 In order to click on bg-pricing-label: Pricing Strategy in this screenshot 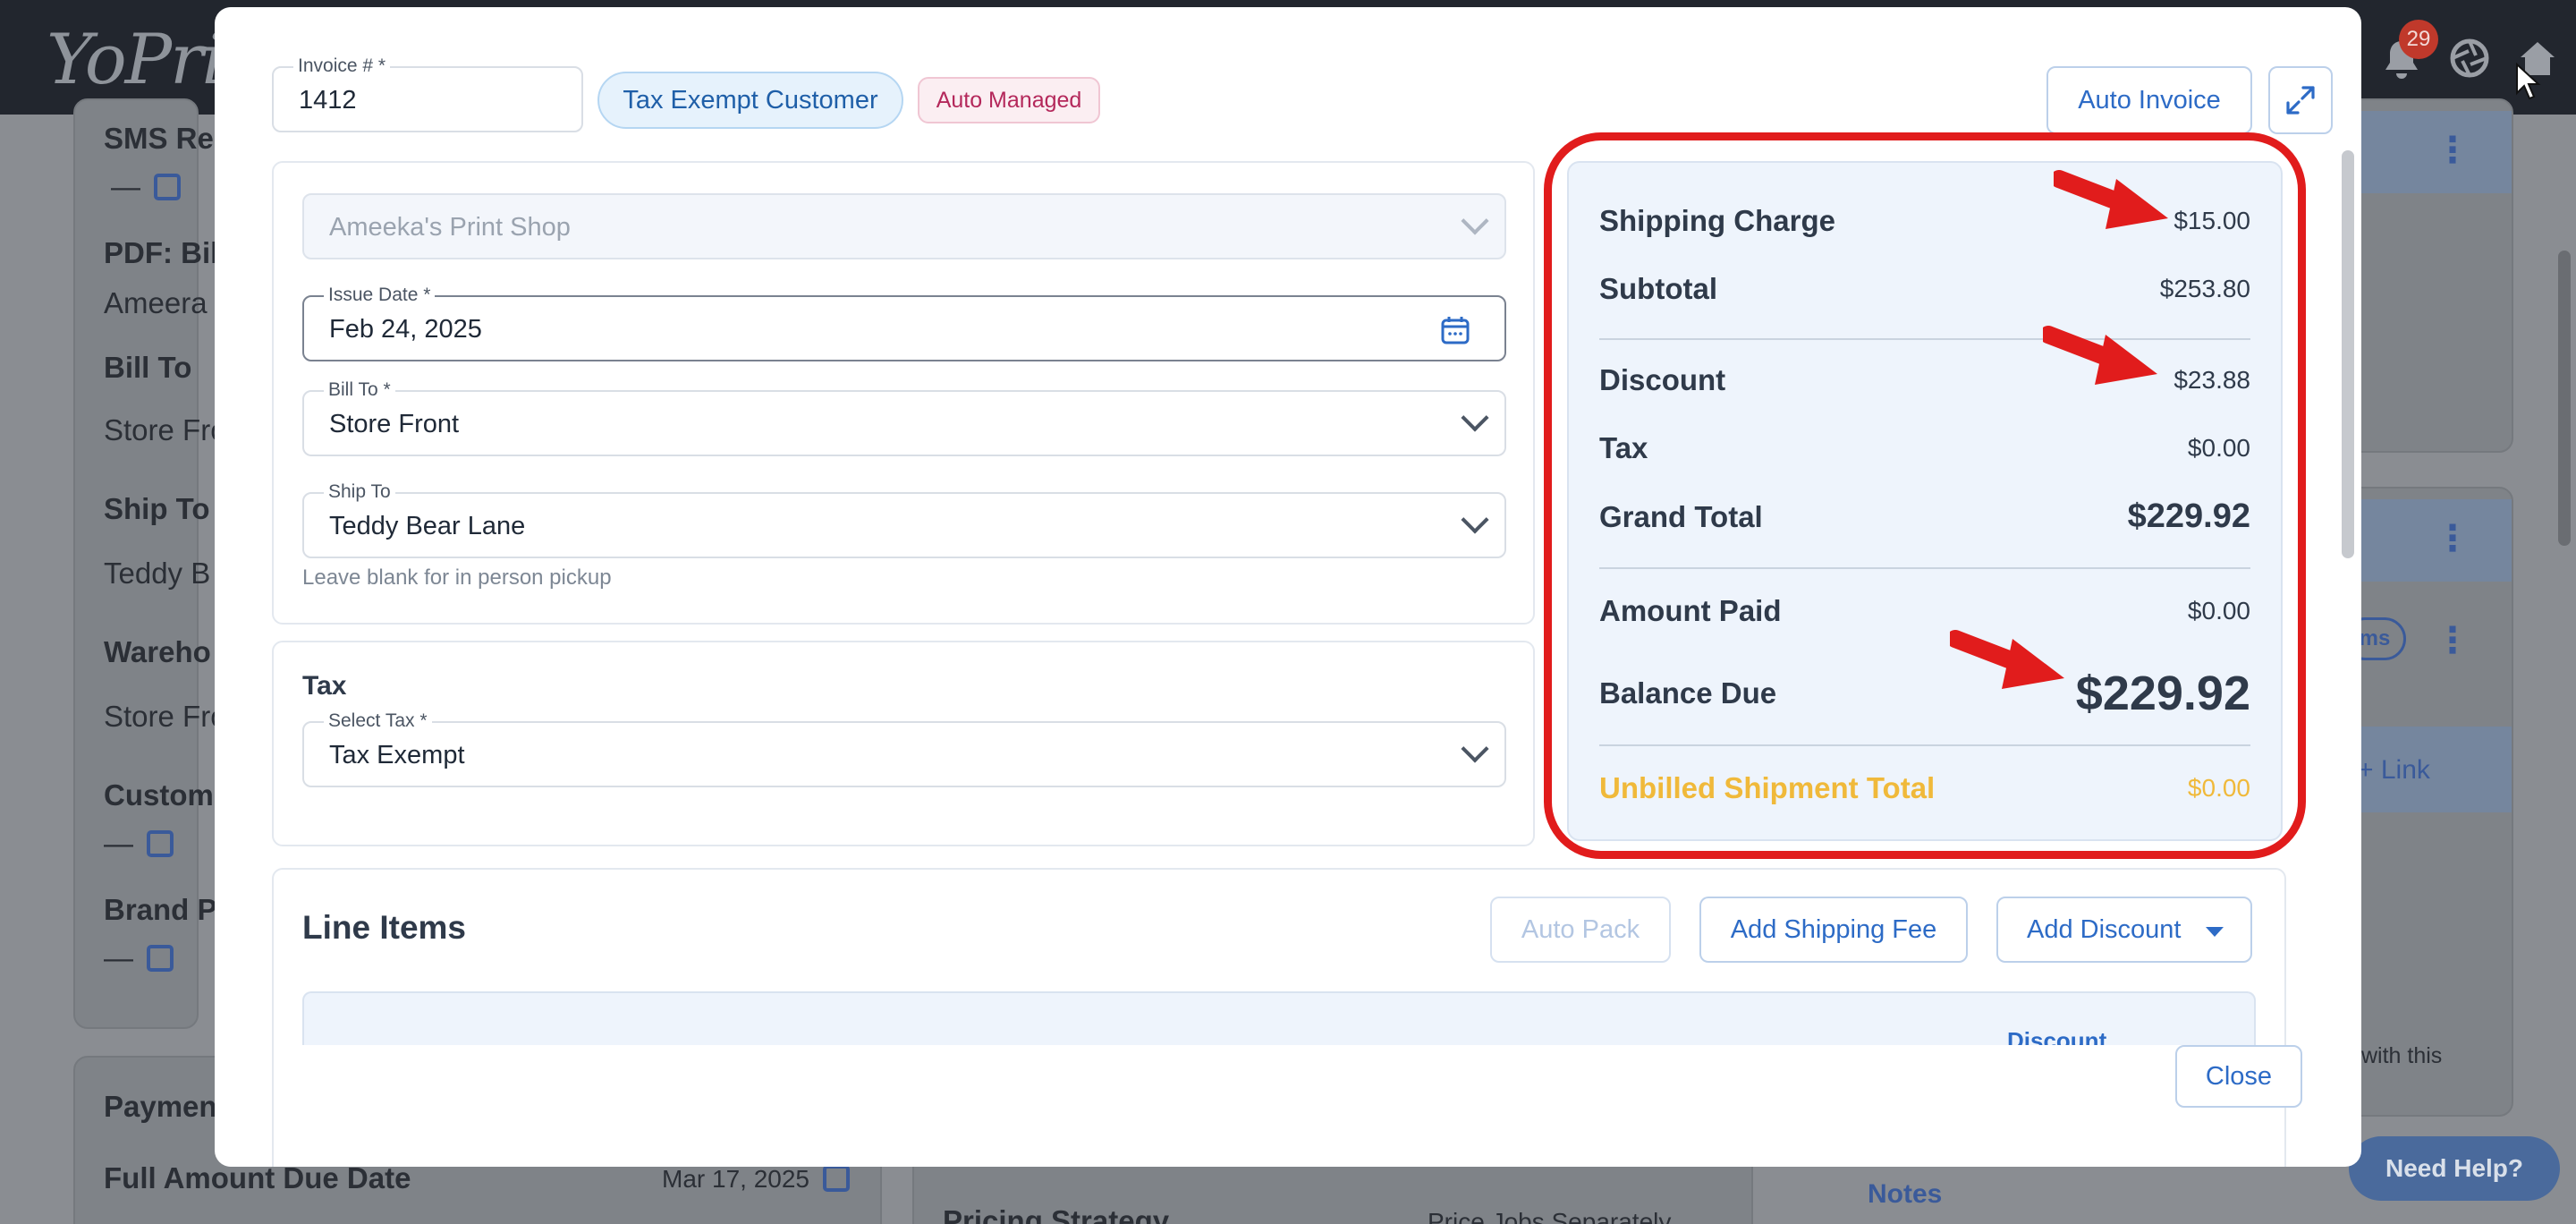, I will do `click(1056, 1214)`.